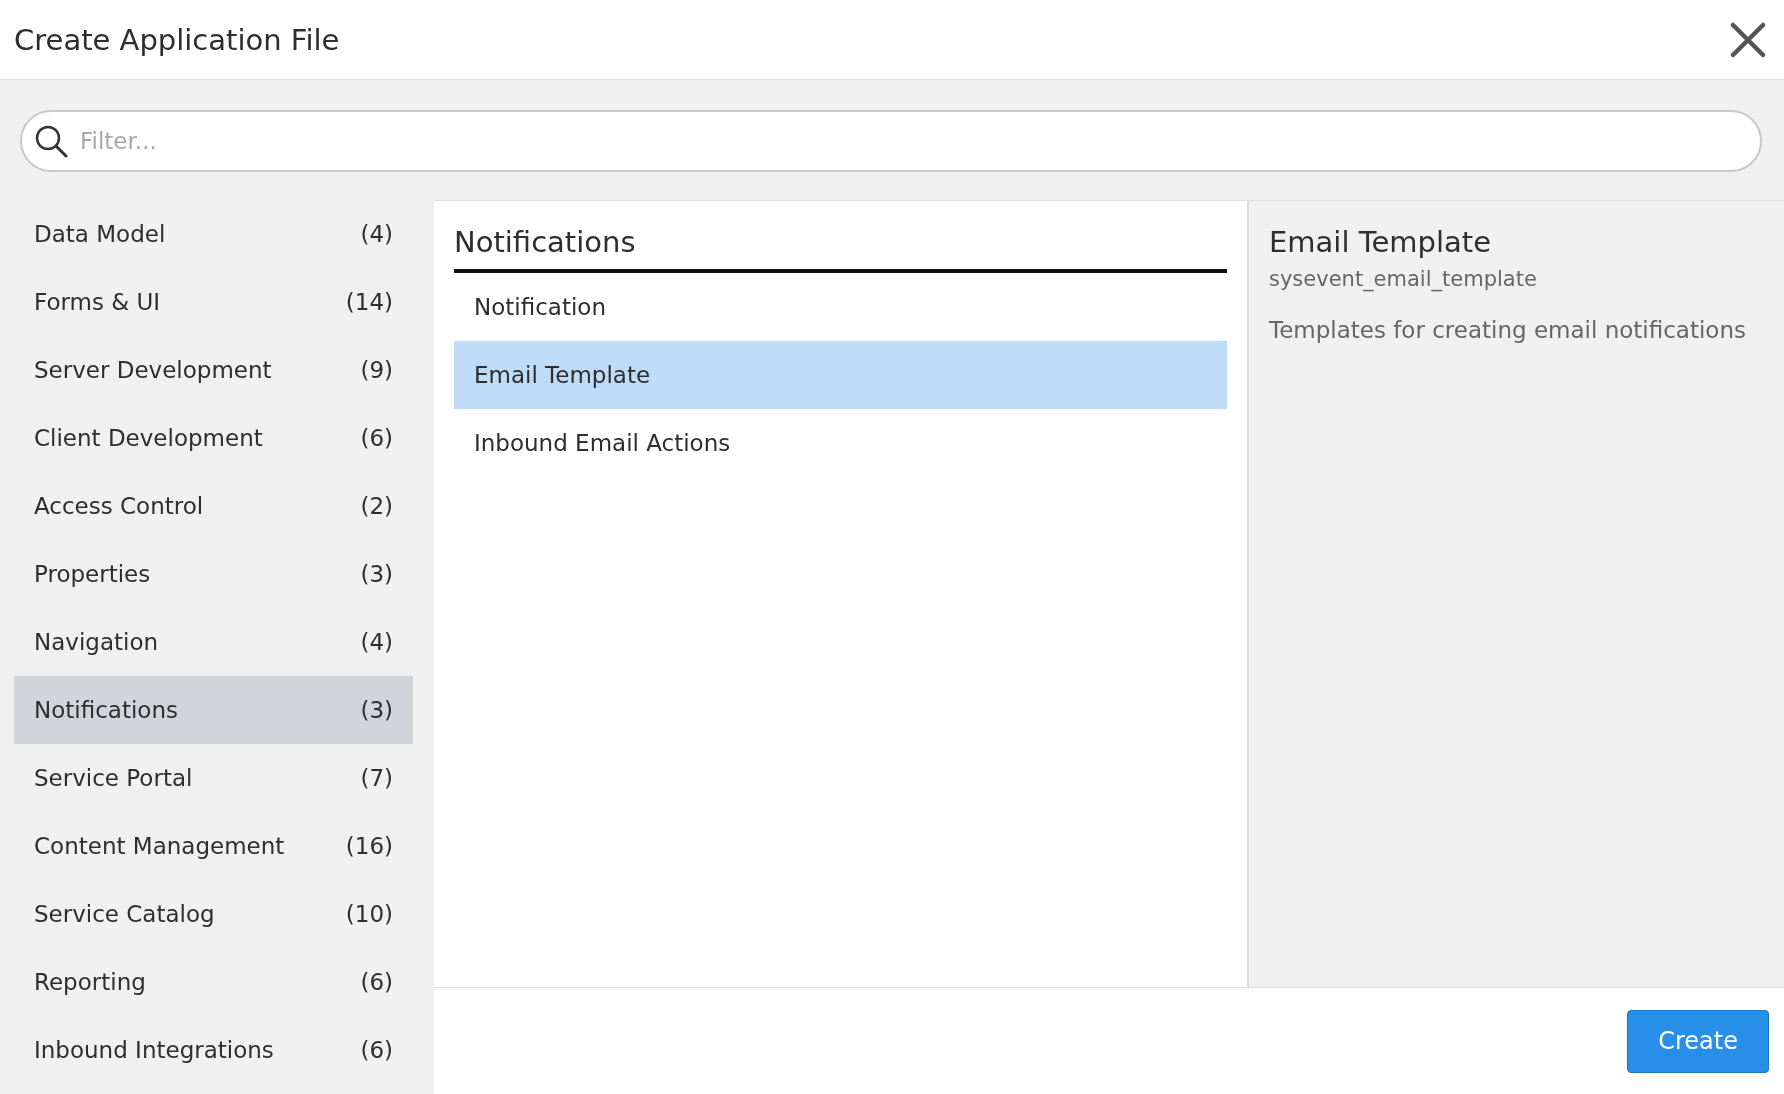 The width and height of the screenshot is (1784, 1094). I want to click on close-icon, so click(1748, 39).